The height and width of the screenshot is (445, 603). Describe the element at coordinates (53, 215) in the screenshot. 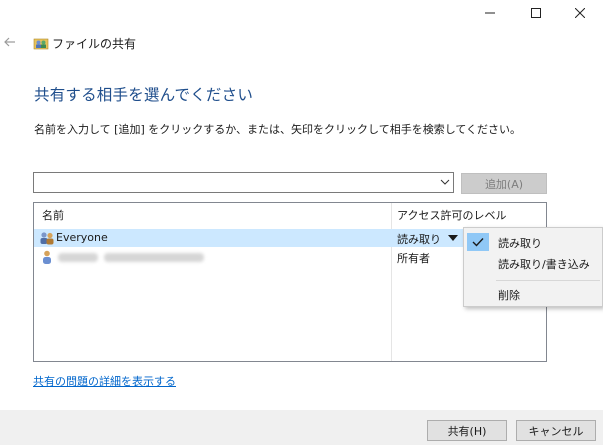

I see `column-header-name: 名前` at that location.